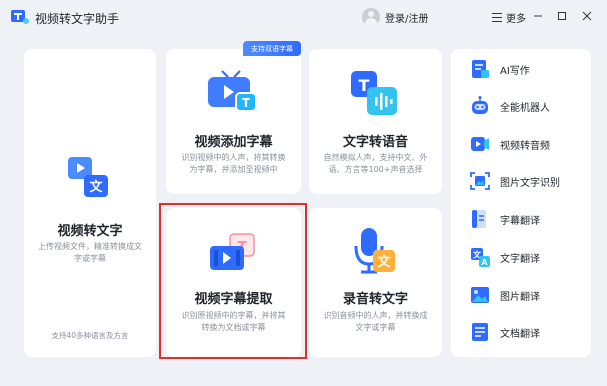  I want to click on card-description: 识别音频中的人声，并转换成文字或字幕, so click(375, 321).